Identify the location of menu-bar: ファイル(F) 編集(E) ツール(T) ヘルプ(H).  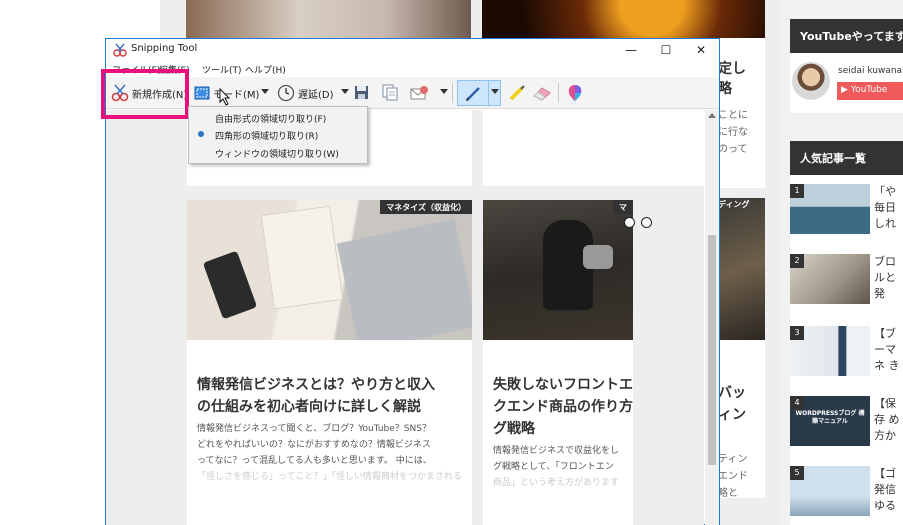
(412, 69).